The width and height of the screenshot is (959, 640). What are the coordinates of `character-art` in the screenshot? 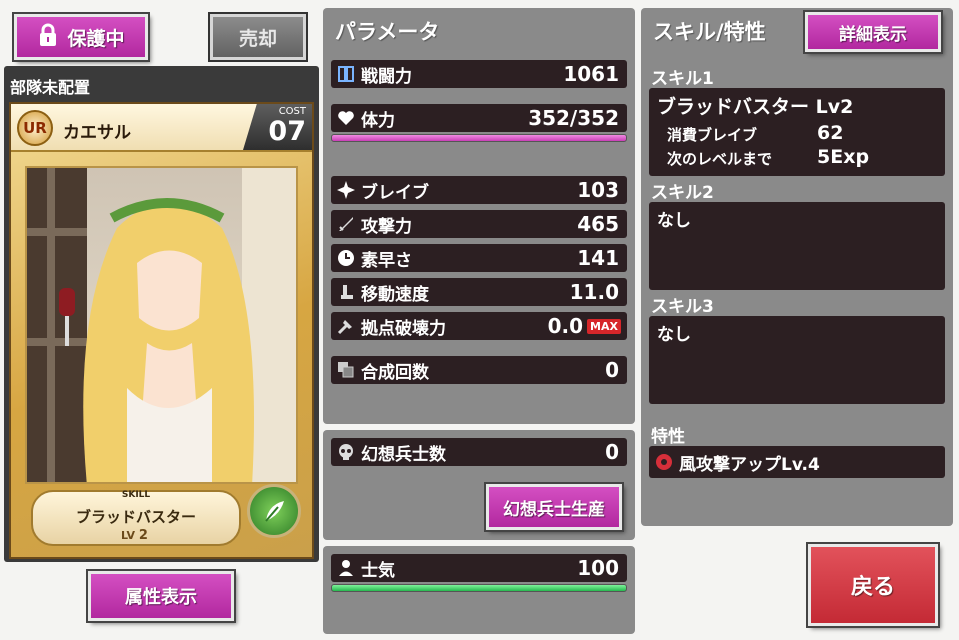 It's located at (161, 325).